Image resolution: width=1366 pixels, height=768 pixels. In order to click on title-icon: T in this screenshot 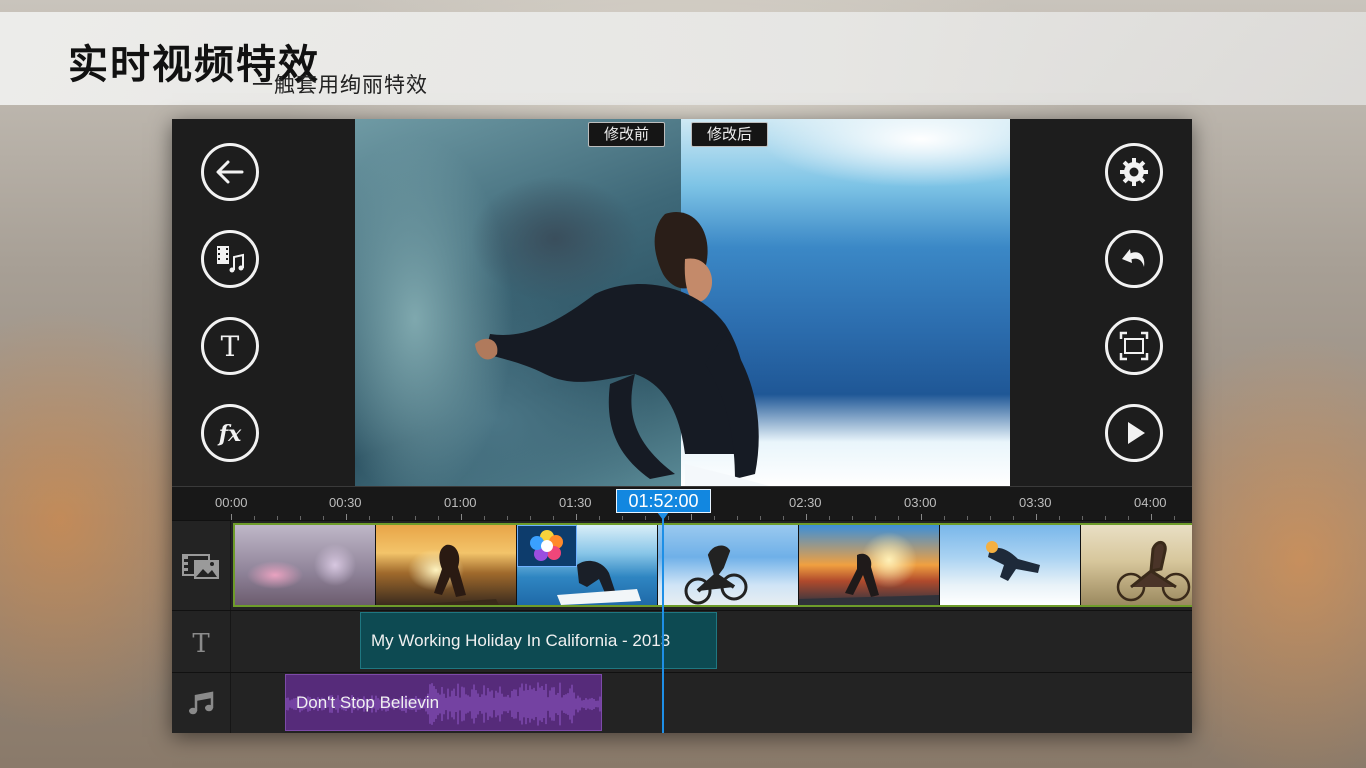, I will do `click(230, 346)`.